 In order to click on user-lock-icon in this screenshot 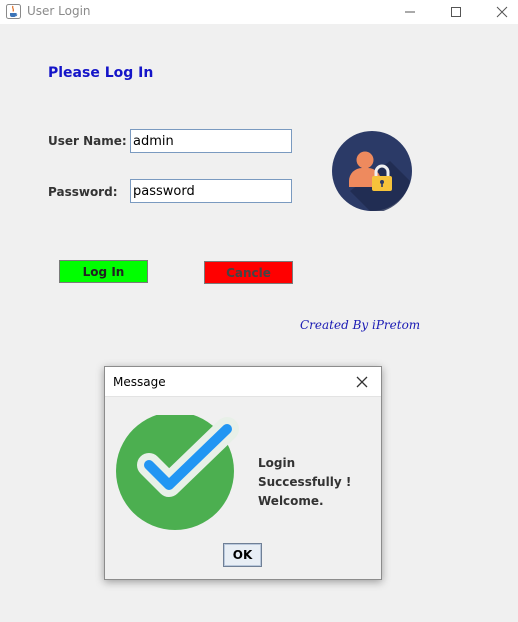, I will do `click(372, 171)`.